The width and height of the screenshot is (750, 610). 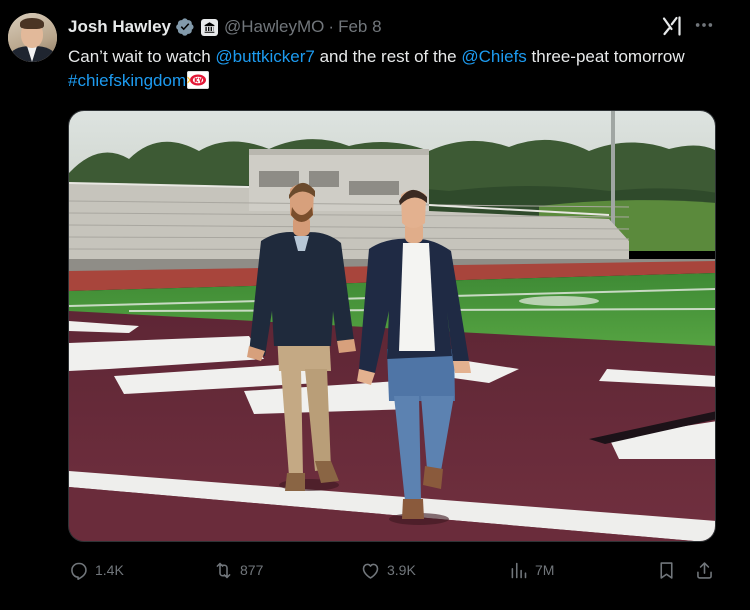 I want to click on bookmark-icon, so click(x=666, y=570).